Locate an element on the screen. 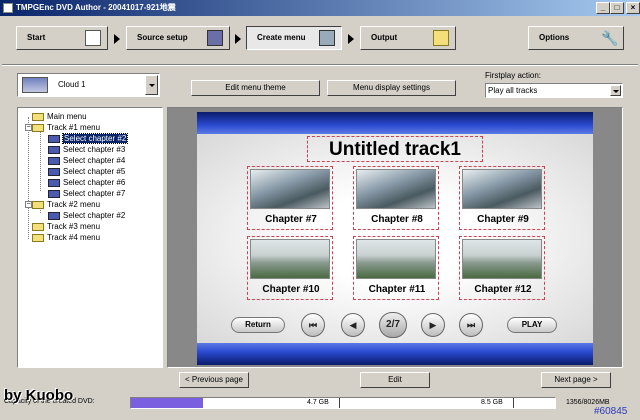 The height and width of the screenshot is (420, 640). tree-item-track3-menu: Track #3 menu is located at coordinates (66, 226).